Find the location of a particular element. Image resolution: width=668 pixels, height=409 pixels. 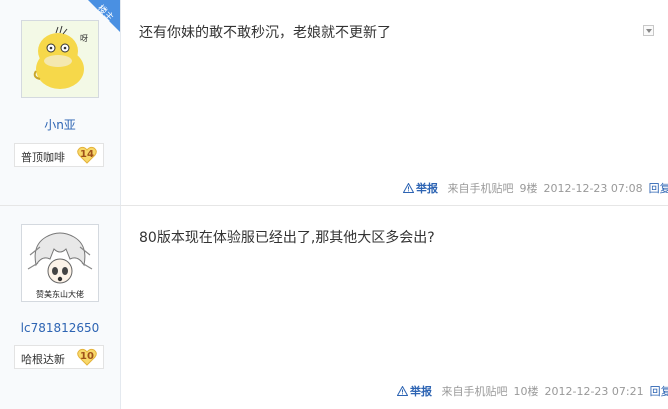

badge-level-number: 10 is located at coordinates (87, 356).